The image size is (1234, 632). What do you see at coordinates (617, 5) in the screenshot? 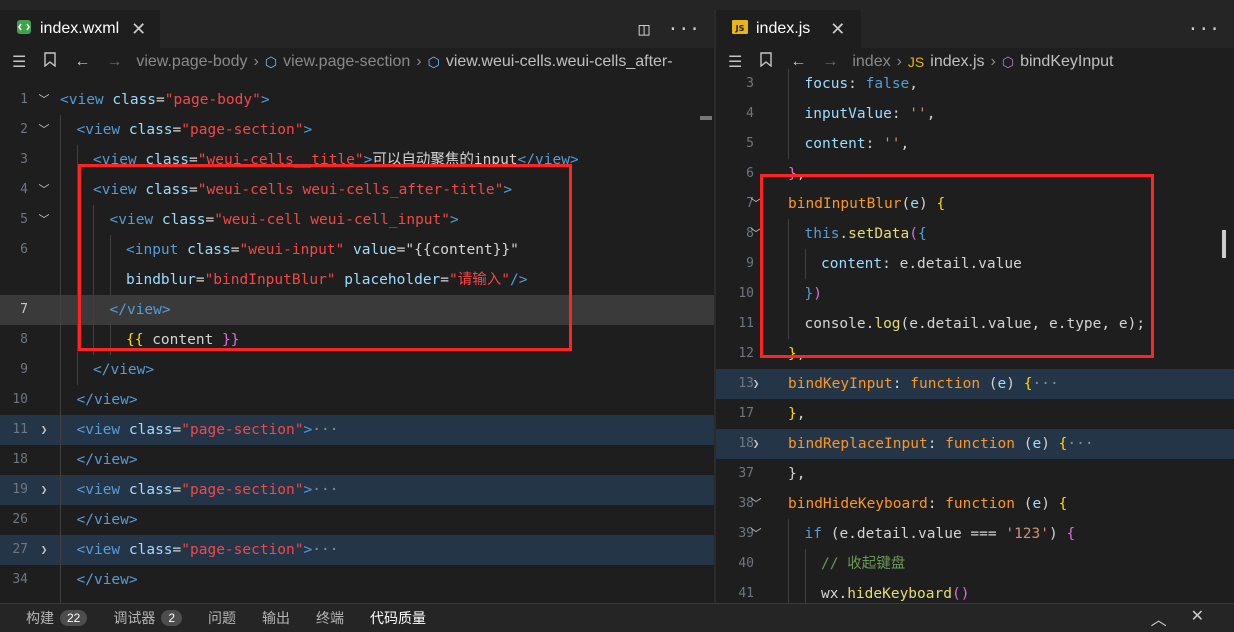
I see `title-strip` at bounding box center [617, 5].